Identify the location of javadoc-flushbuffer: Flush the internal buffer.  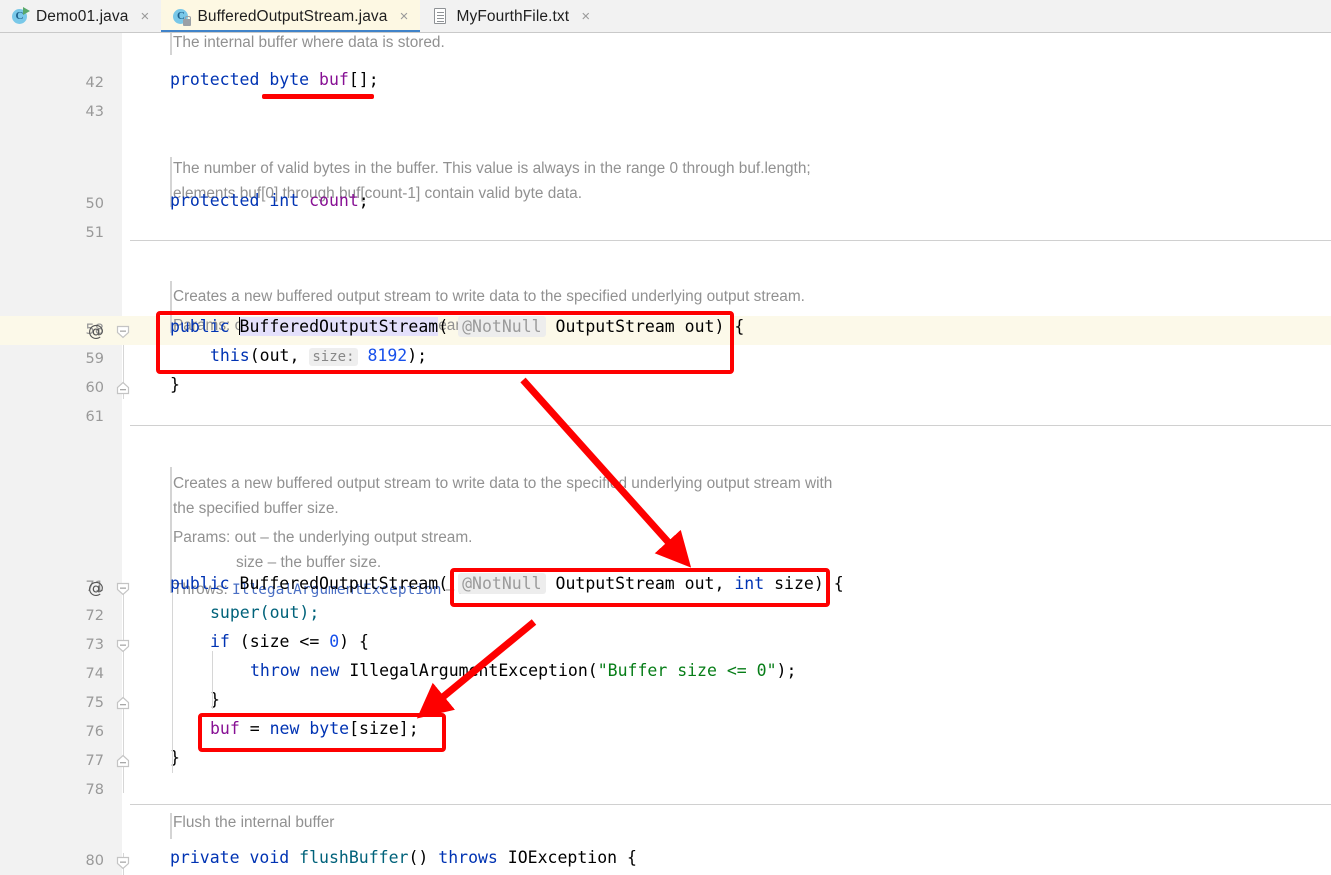
(254, 822).